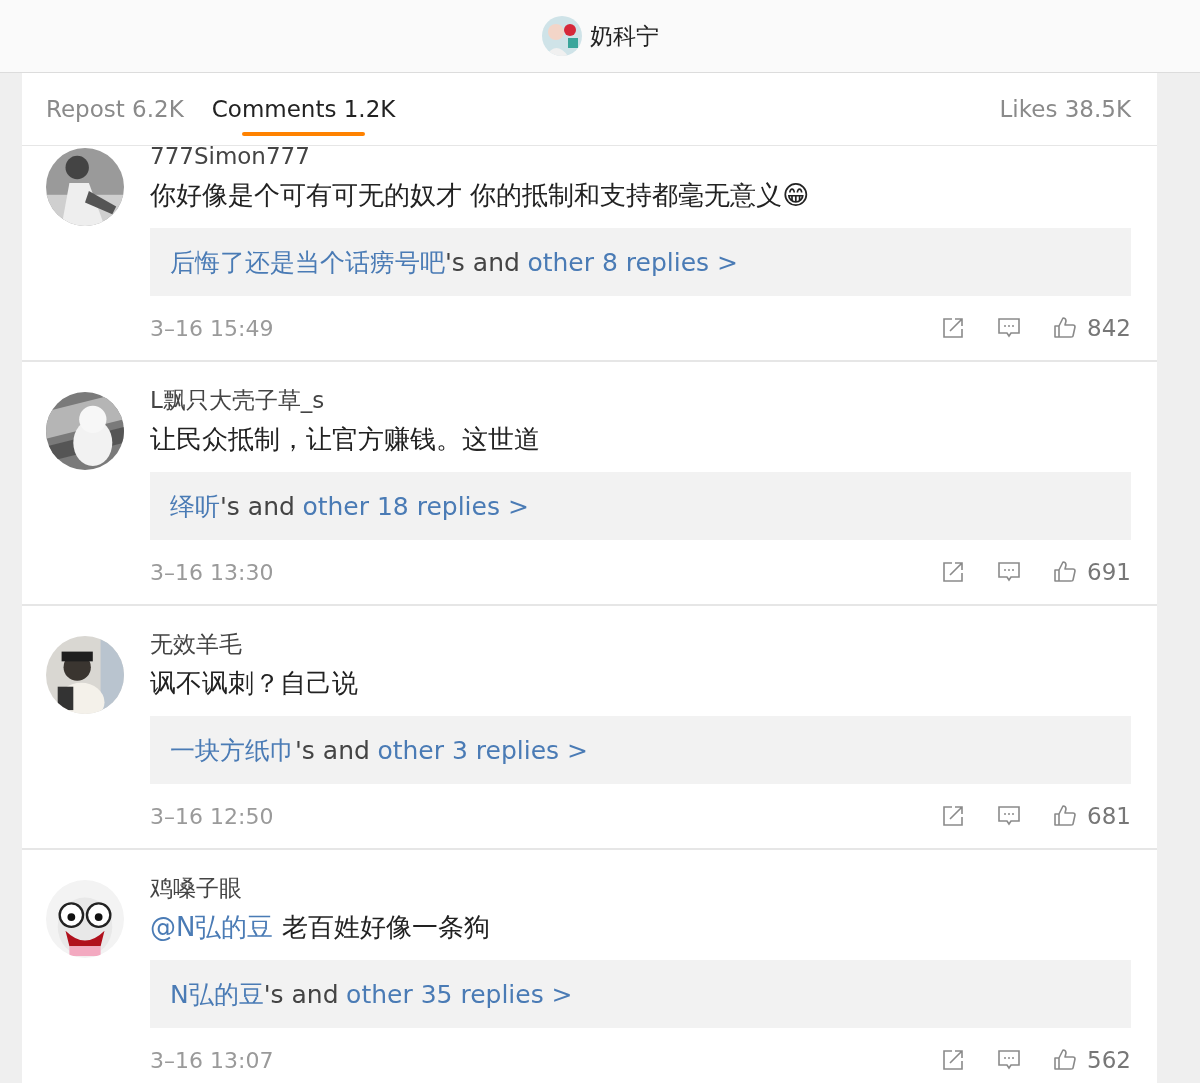  I want to click on replies-panel: N弘的豆's and other 35 replies >, so click(640, 994).